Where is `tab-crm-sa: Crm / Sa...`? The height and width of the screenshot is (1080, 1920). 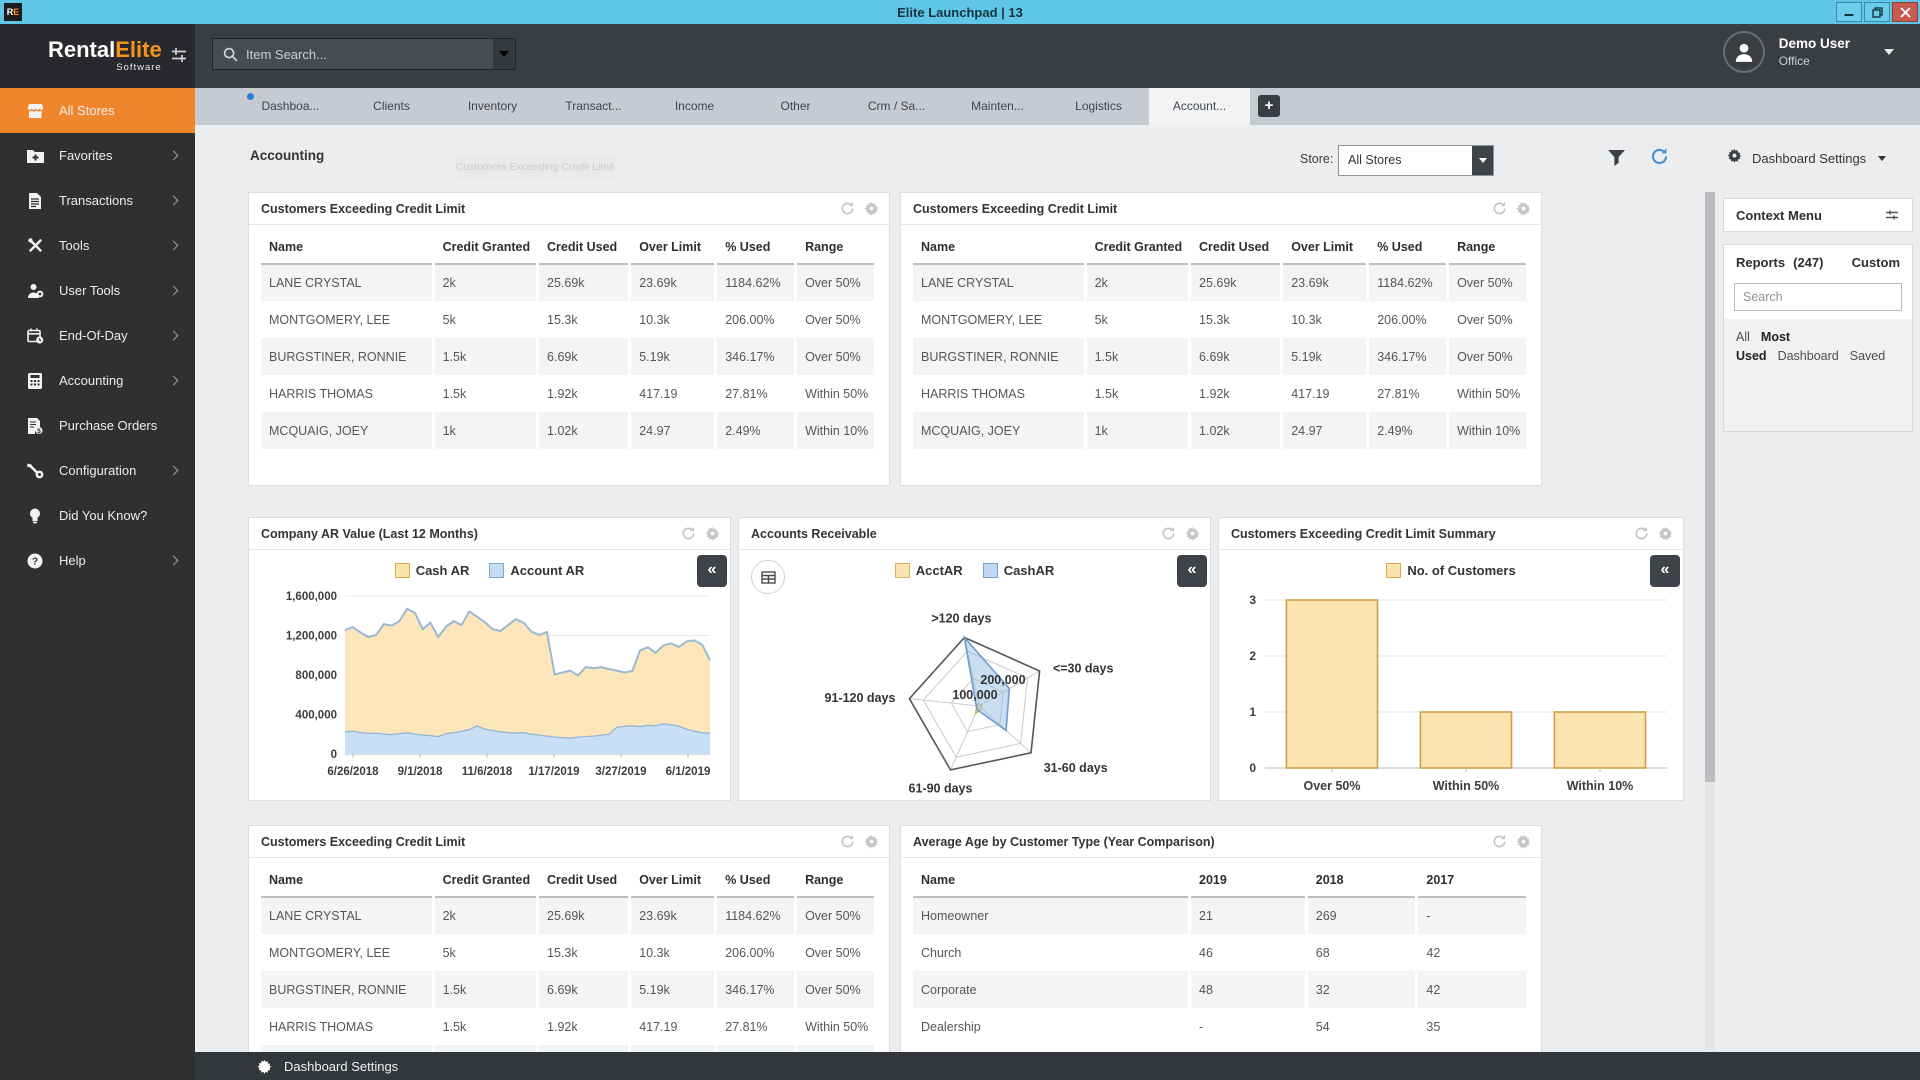
tab-crm-sa: Crm / Sa... is located at coordinates (896, 106).